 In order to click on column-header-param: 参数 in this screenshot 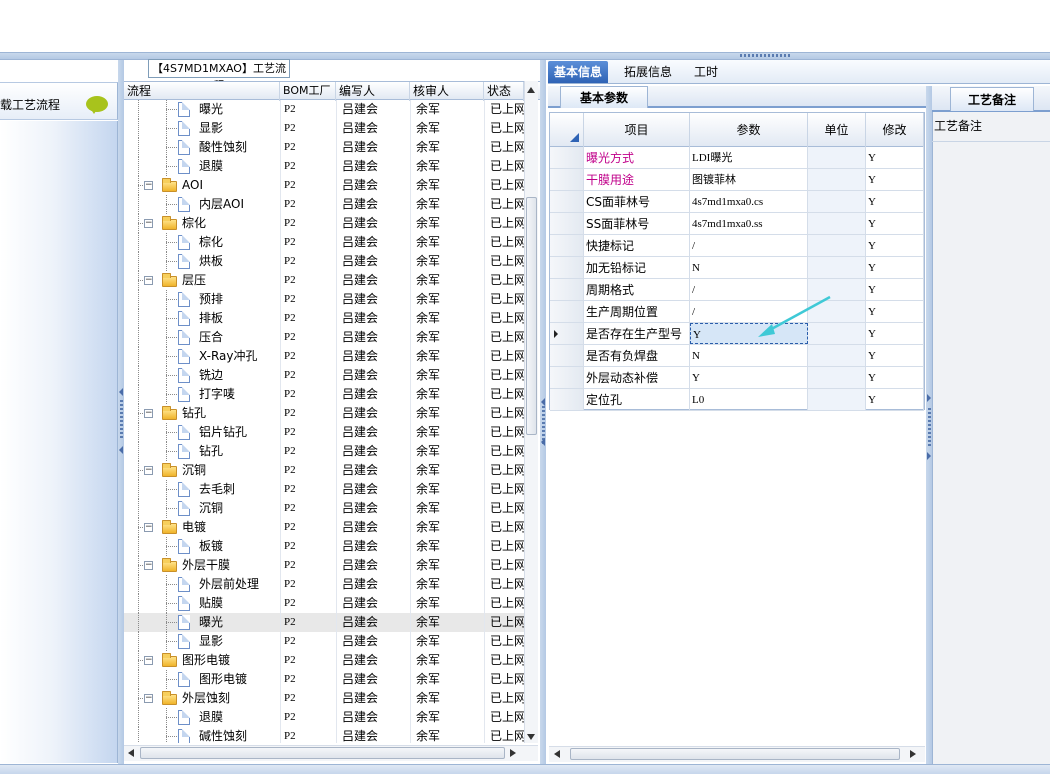, I will do `click(749, 130)`.